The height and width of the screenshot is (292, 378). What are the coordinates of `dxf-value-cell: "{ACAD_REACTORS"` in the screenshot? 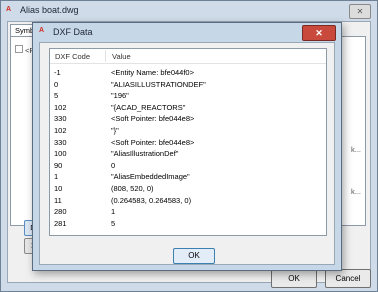 It's located at (148, 107).